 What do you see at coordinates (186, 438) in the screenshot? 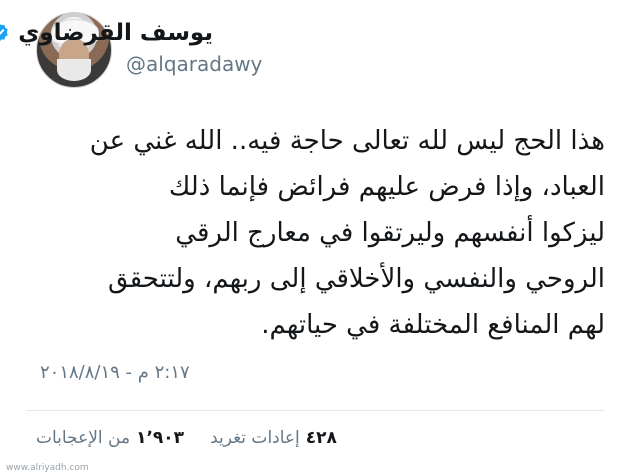
I see `tweet-stats: ١٬٩٠٣ من الإعجابات ٤٢٨ إعادات تغريد` at bounding box center [186, 438].